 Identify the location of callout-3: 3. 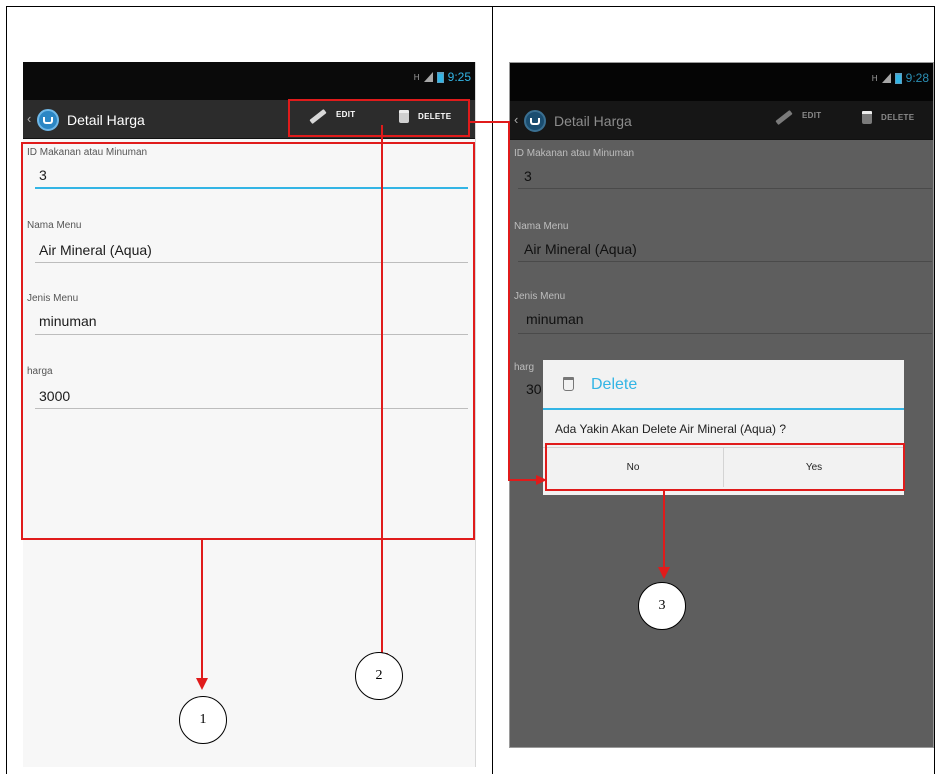
(662, 606).